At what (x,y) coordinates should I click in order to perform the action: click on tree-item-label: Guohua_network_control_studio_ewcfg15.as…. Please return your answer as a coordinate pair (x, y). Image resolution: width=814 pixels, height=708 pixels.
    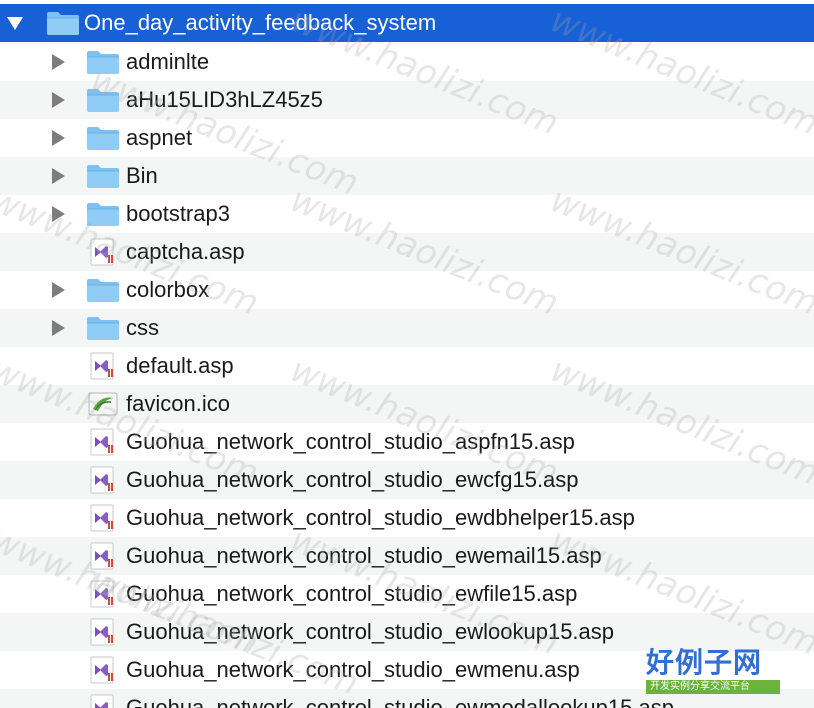
    Looking at the image, I should click on (352, 479).